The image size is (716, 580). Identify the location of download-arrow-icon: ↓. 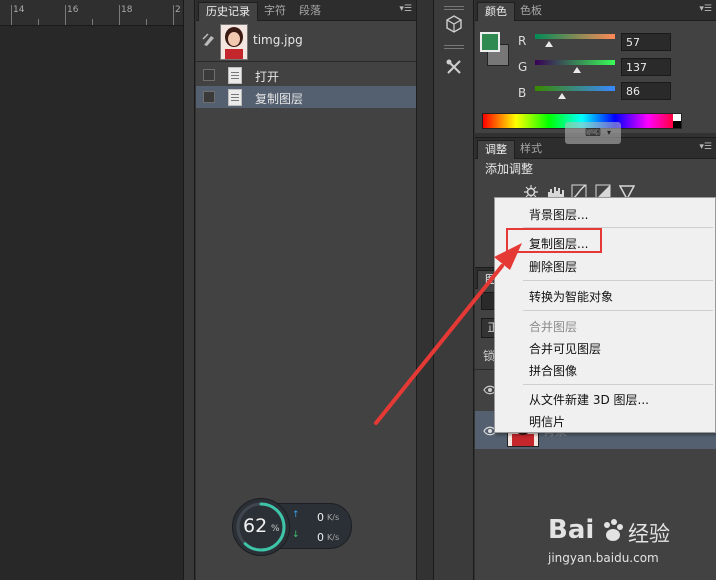
(296, 535).